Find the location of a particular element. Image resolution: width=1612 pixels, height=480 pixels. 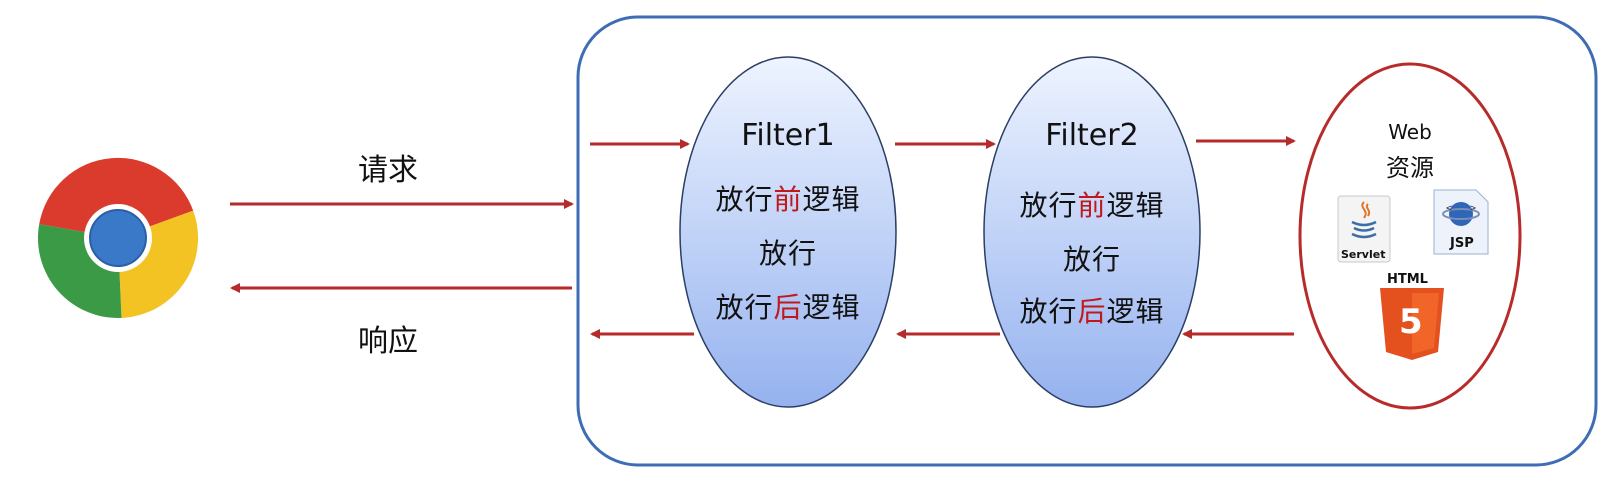

html-label: HTML is located at coordinates (1407, 279).